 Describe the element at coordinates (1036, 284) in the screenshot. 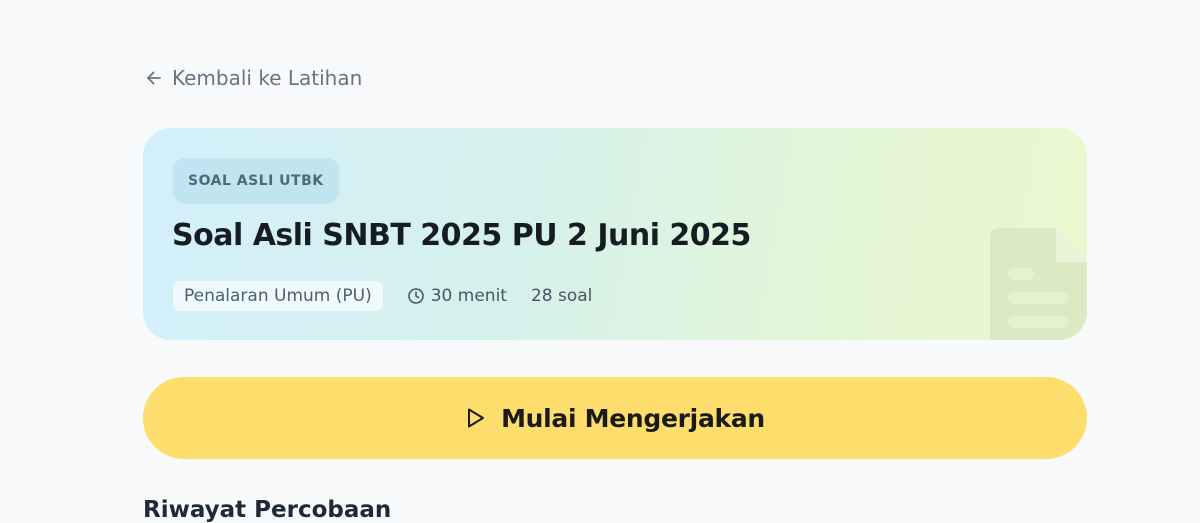

I see `document-icon` at that location.